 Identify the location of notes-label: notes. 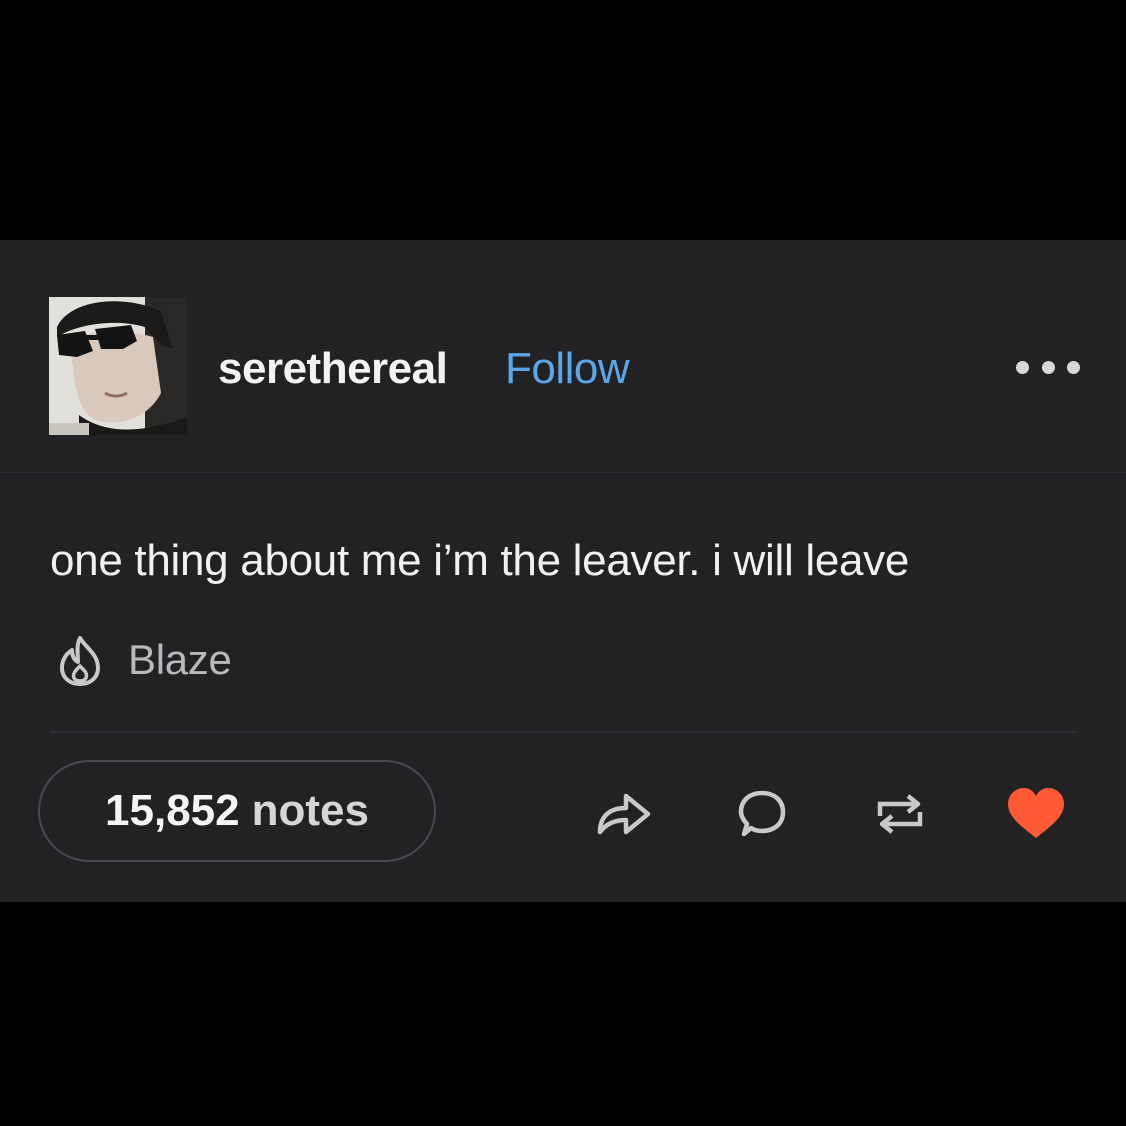
(310, 810).